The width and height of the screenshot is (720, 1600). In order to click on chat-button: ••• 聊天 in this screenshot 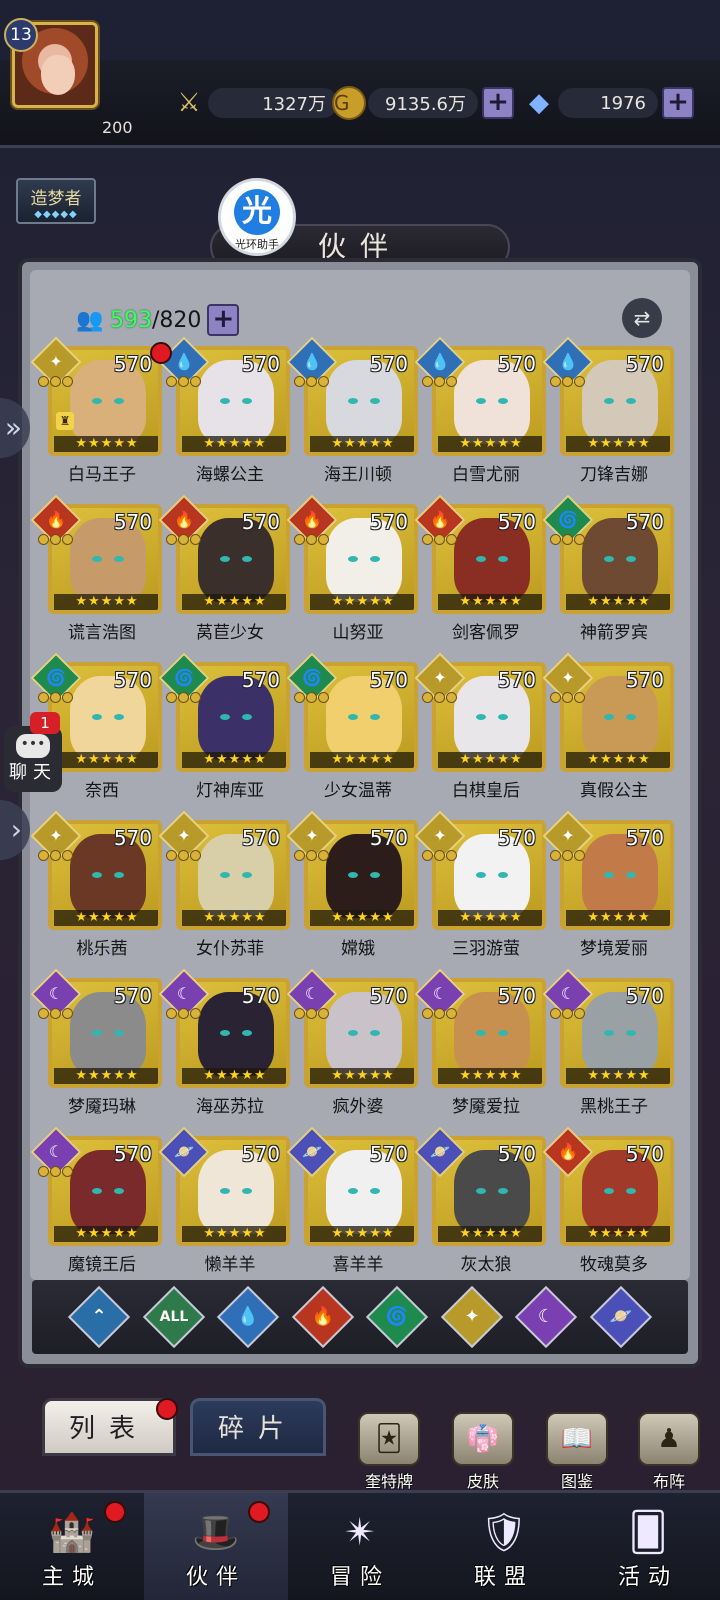, I will do `click(33, 759)`.